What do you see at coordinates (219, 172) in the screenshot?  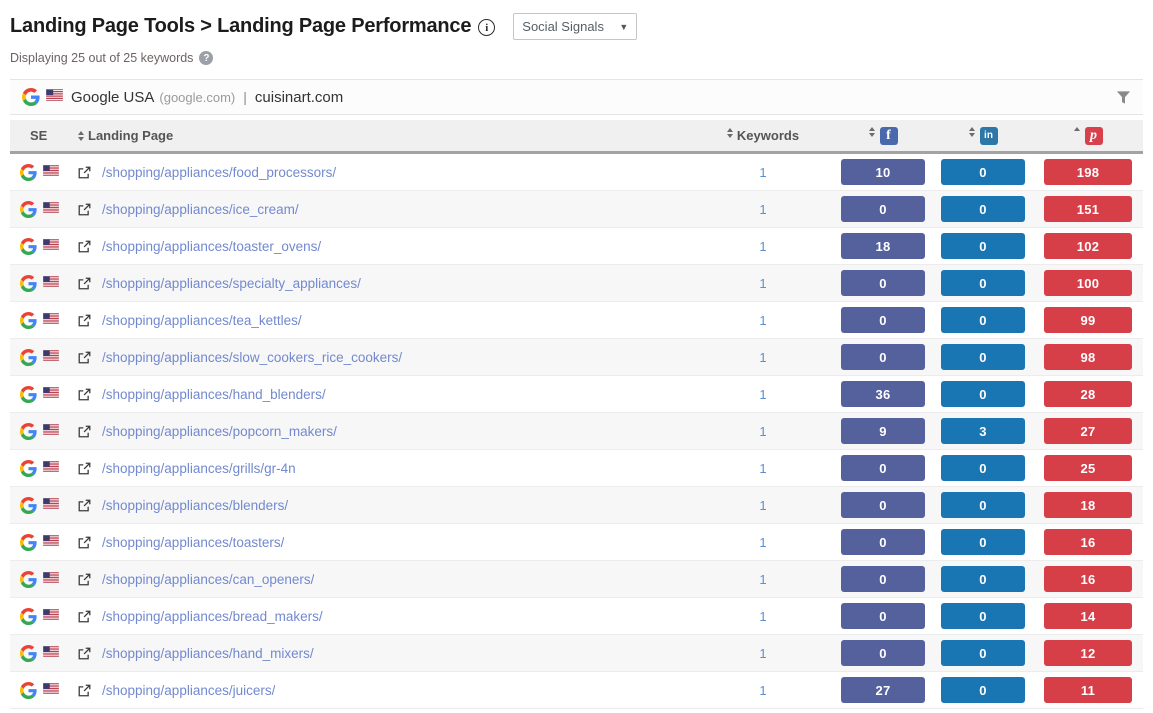 I see `landing-page-link: /shopping/appliances/food_processors/` at bounding box center [219, 172].